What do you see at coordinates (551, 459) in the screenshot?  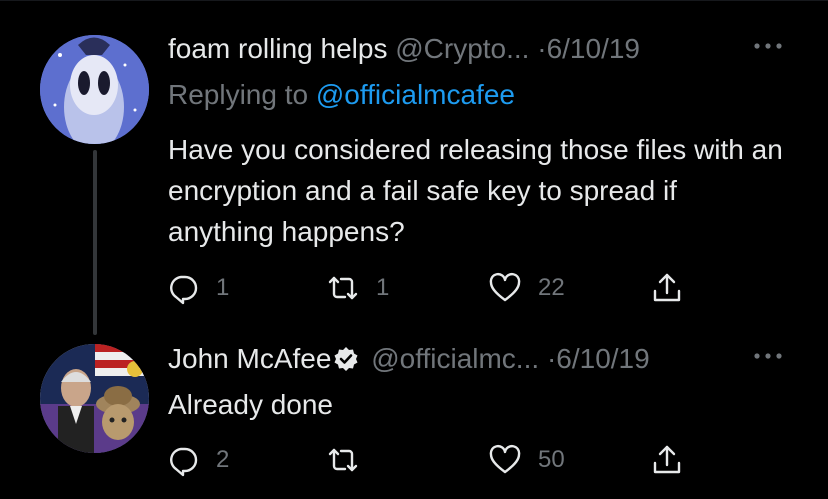 I see `like-count: 50` at bounding box center [551, 459].